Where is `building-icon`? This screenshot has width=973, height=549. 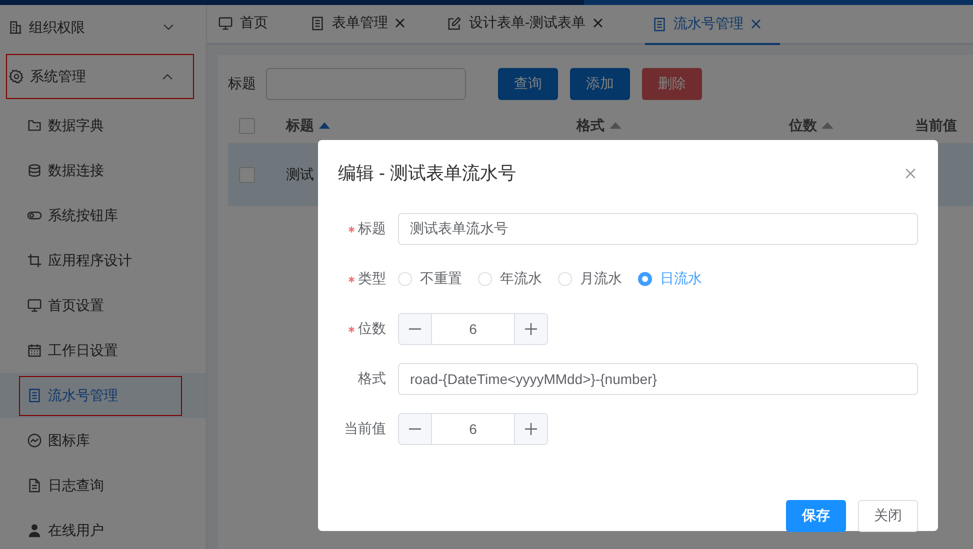 building-icon is located at coordinates (15, 27).